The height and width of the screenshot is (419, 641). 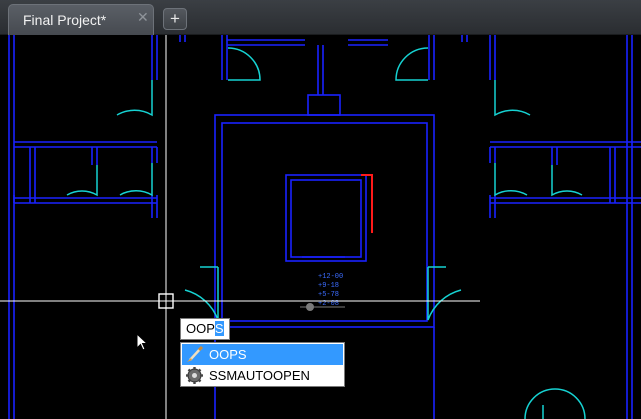 What do you see at coordinates (219, 328) in the screenshot?
I see `command-selected-text: S` at bounding box center [219, 328].